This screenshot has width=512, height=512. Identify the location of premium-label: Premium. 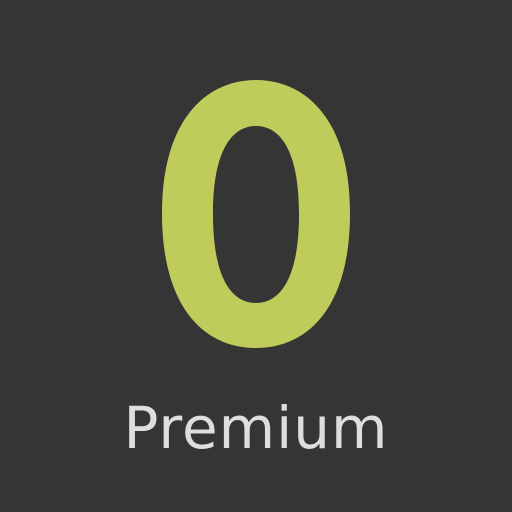
(256, 428).